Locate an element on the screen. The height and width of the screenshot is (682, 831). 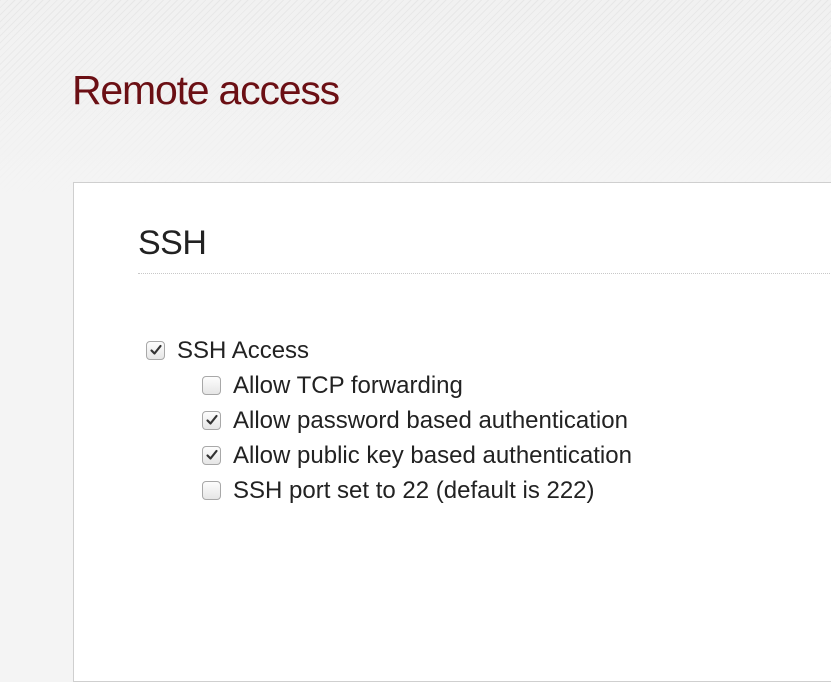
option-allow-public-key-auth: Allow public key based authentication is located at coordinates (389, 455).